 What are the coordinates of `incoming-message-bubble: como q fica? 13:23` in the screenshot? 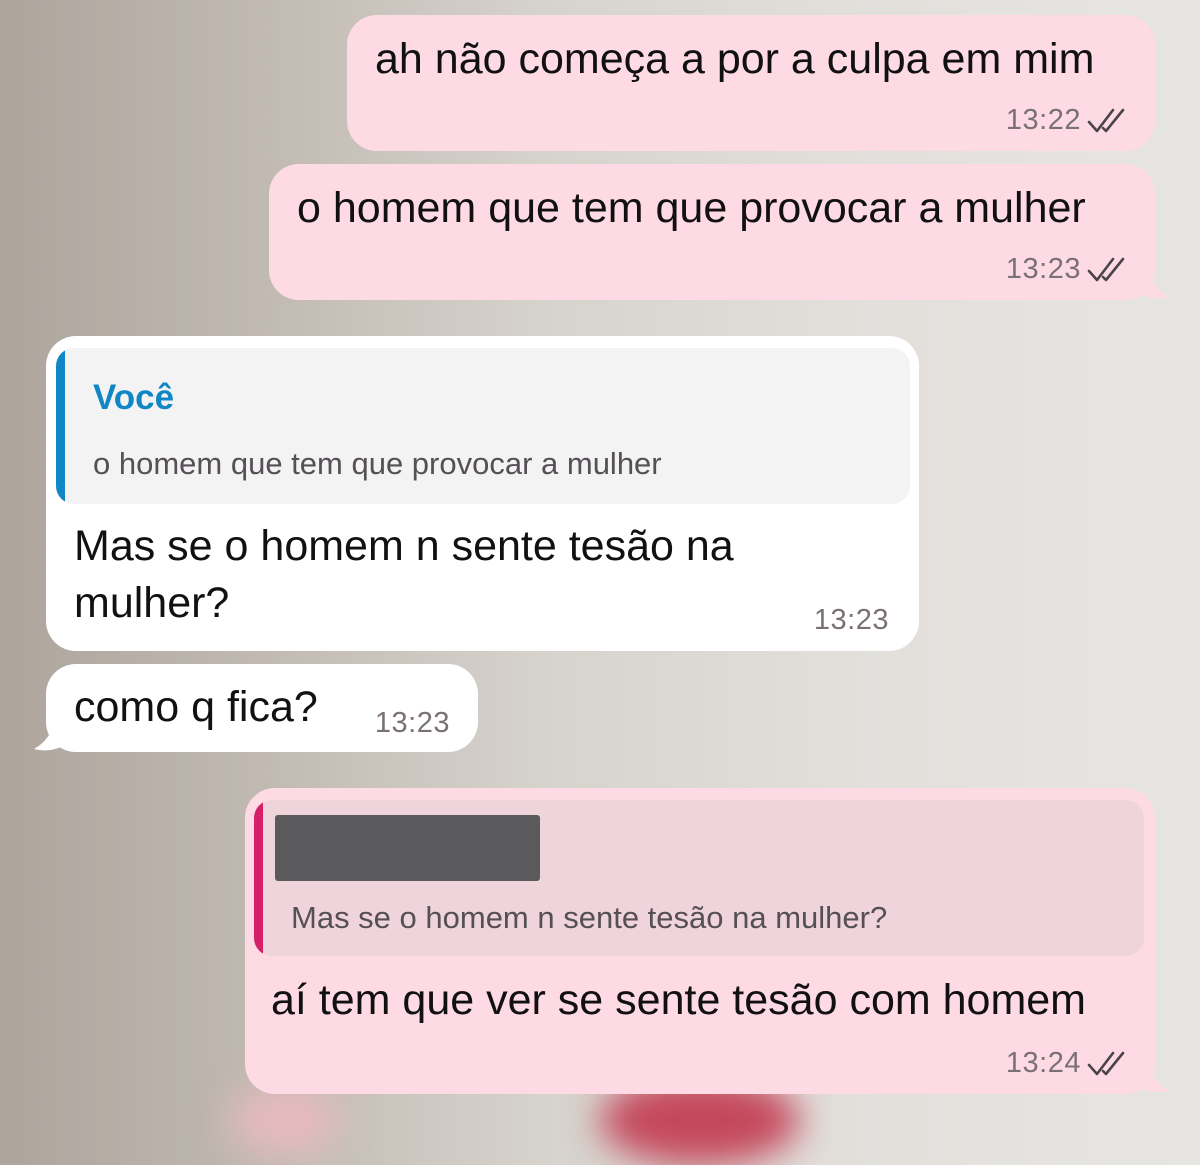 It's located at (262, 708).